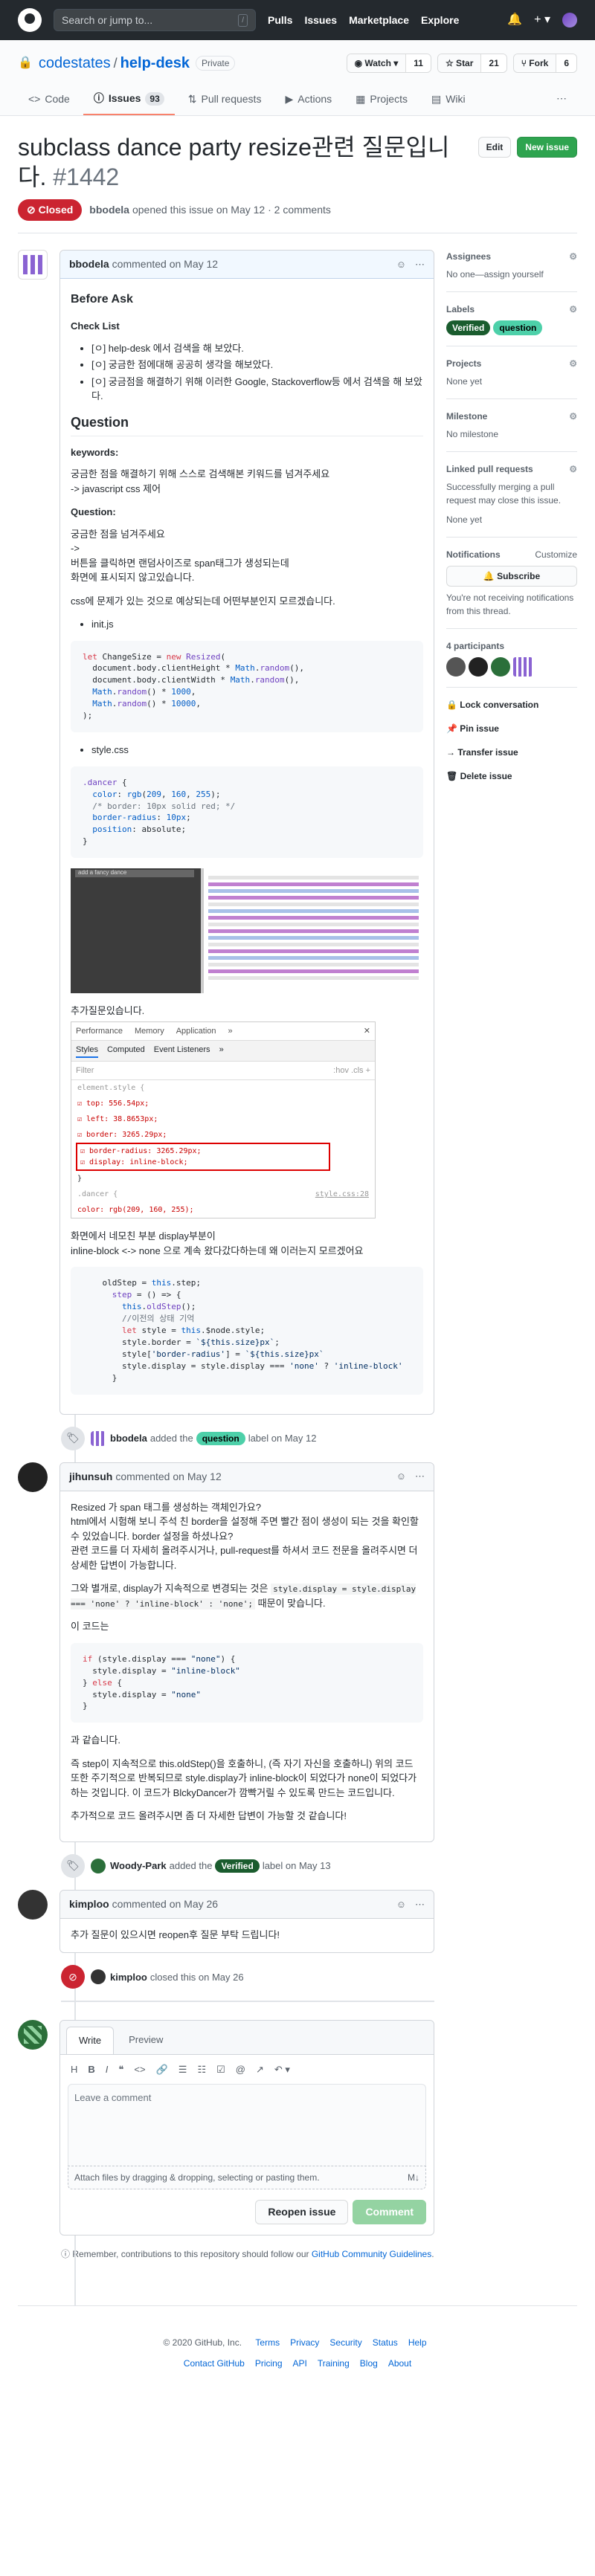 The image size is (595, 2576). Describe the element at coordinates (511, 752) in the screenshot. I see `transfer-issue-link: → Transfer issue` at that location.